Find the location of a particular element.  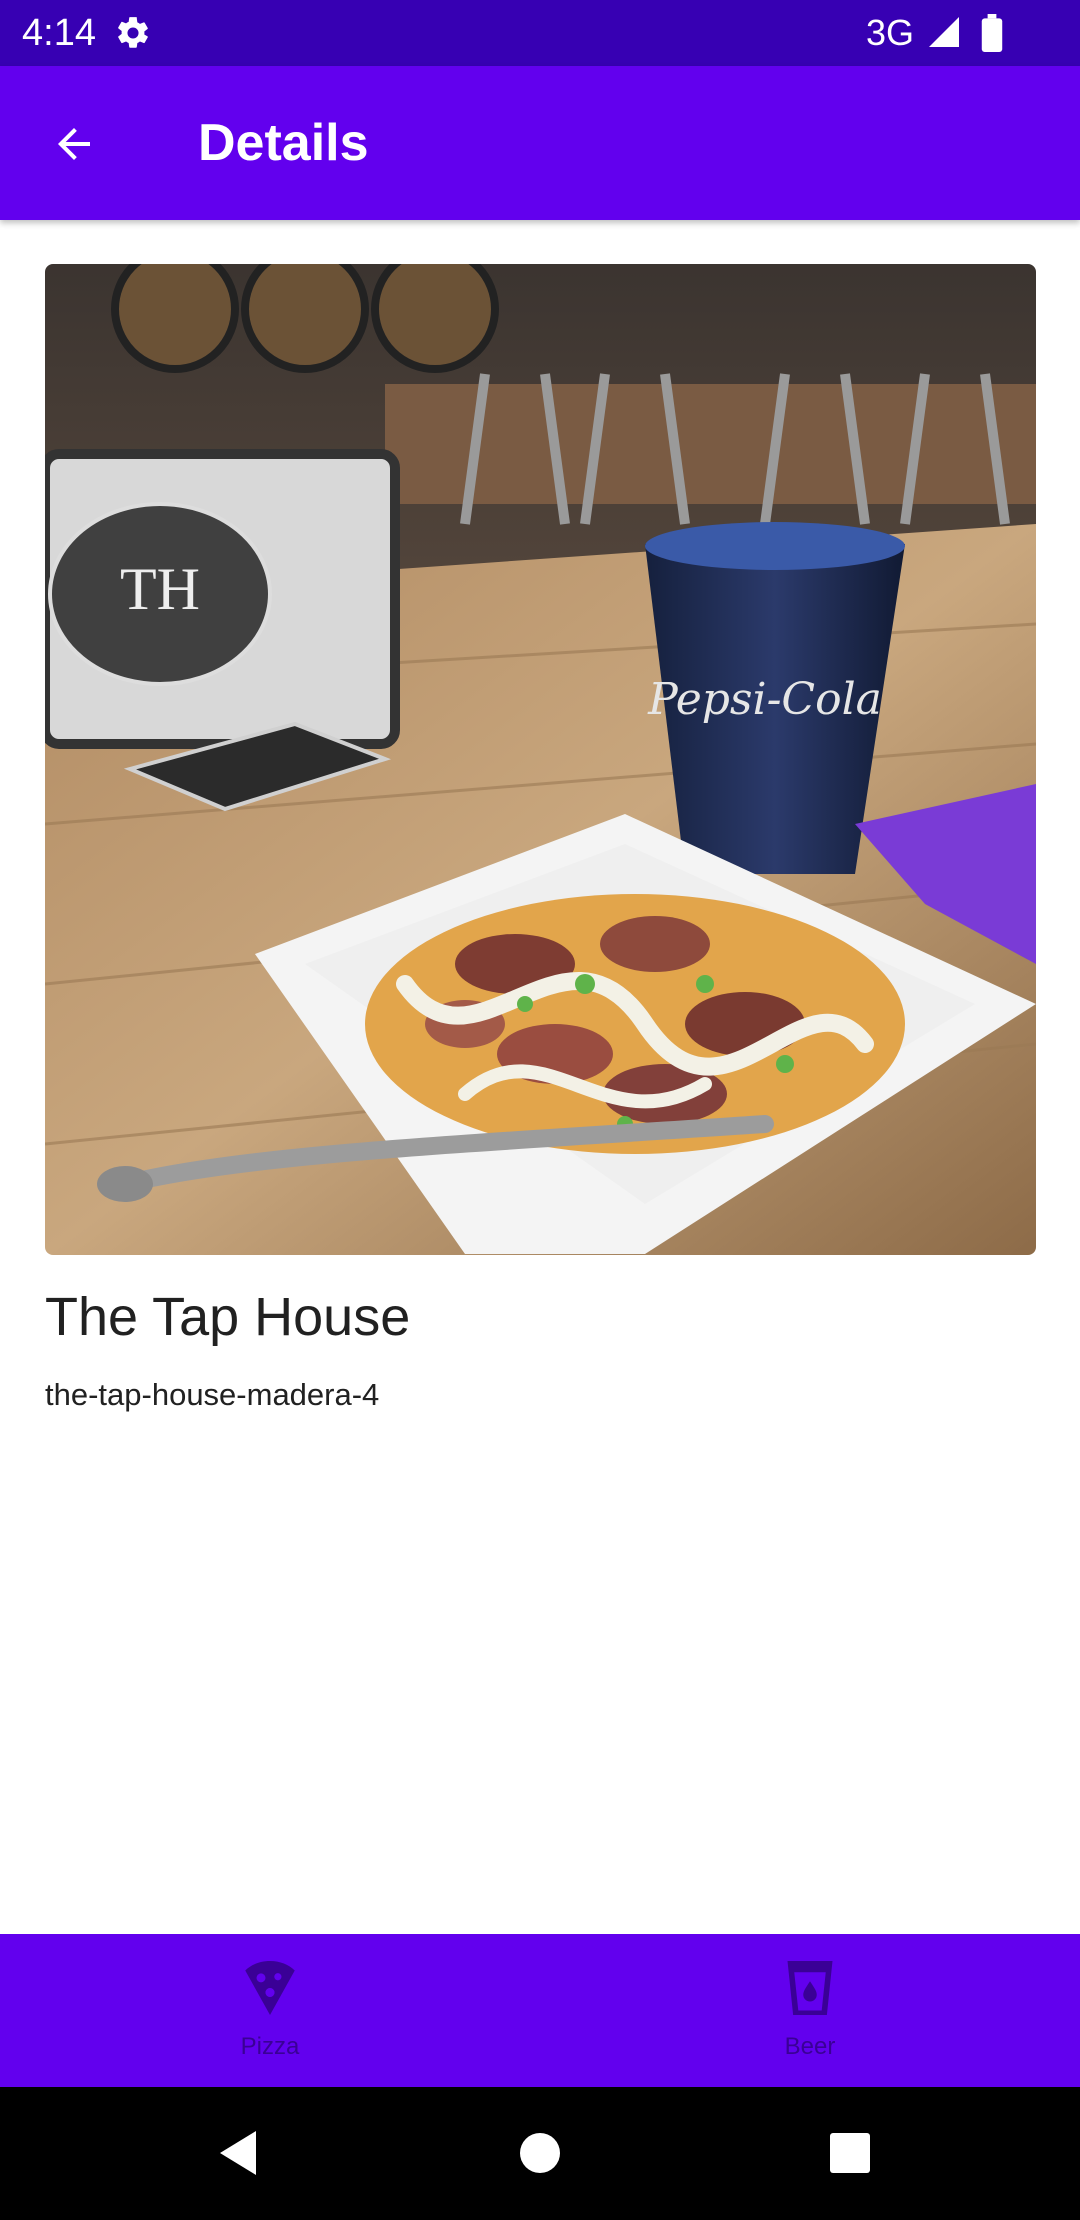

place-name: The Tap House is located at coordinates (228, 1317).